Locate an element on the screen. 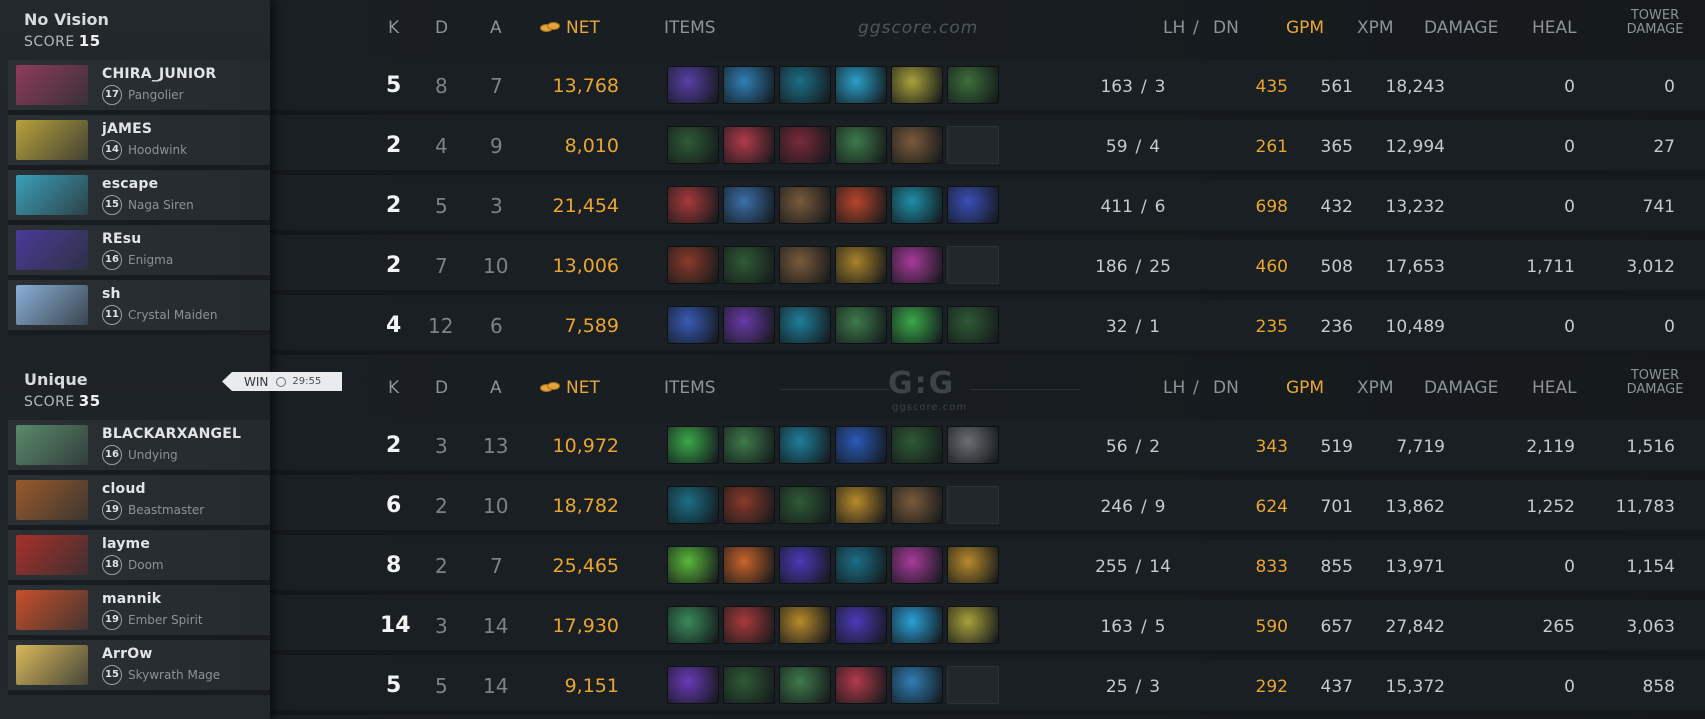  player-card: sh 11 Crystal Maiden is located at coordinates (139, 307).